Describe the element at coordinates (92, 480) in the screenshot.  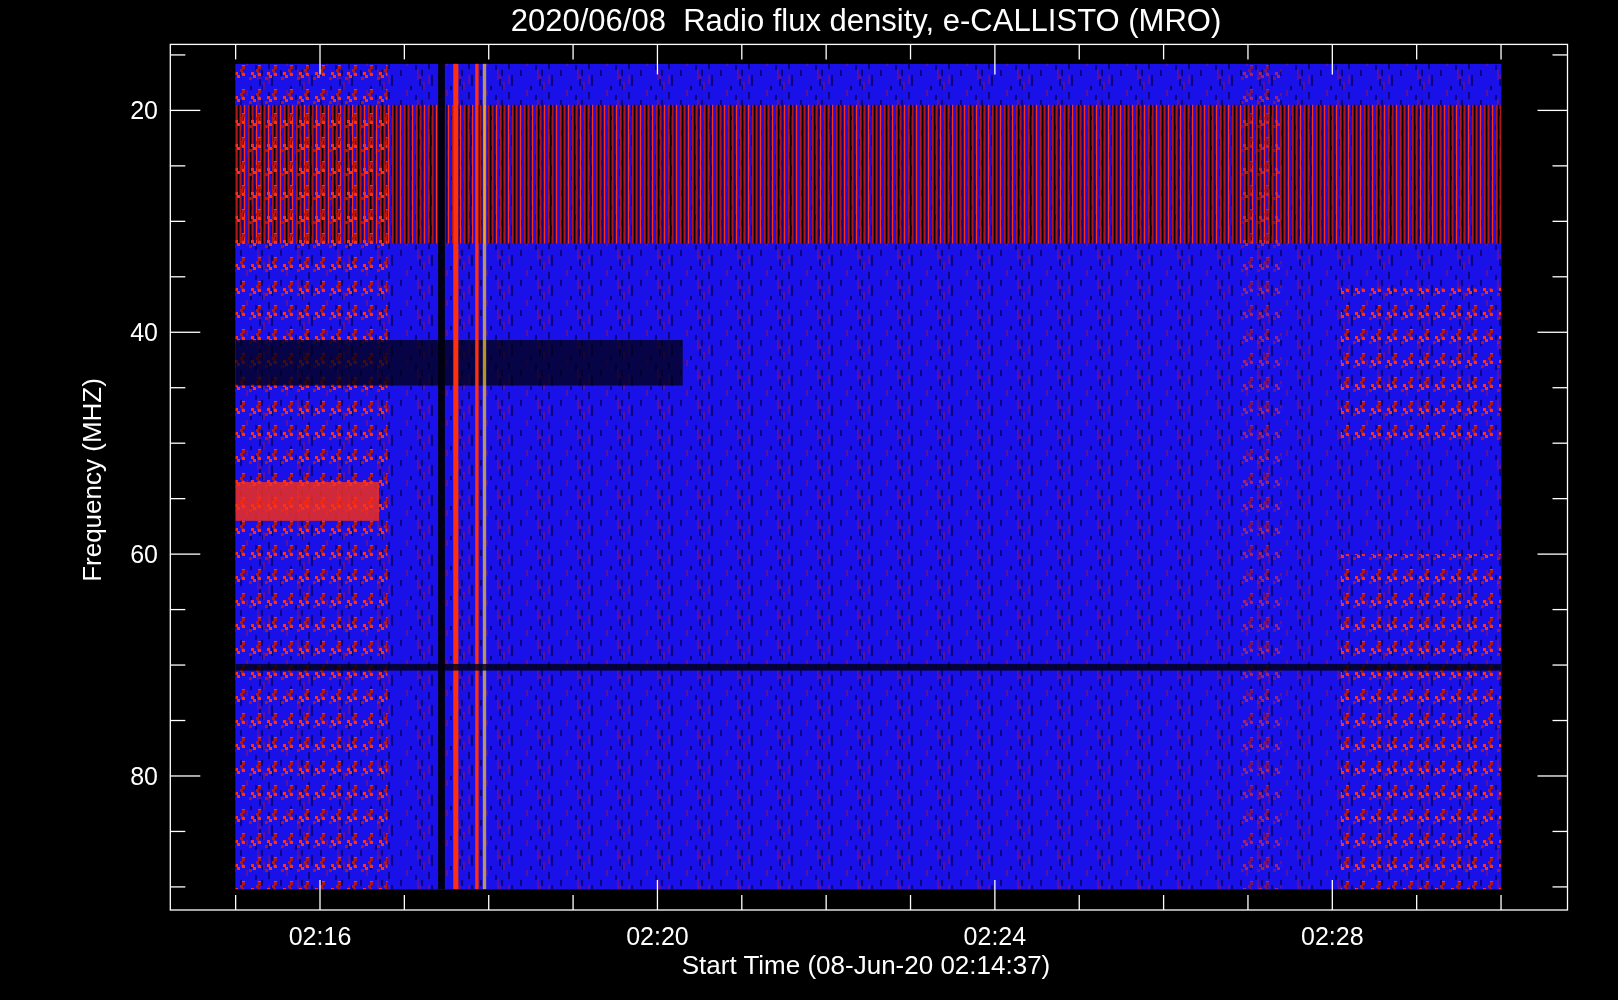
I see `y-axis-label: Frequency (MHZ)` at that location.